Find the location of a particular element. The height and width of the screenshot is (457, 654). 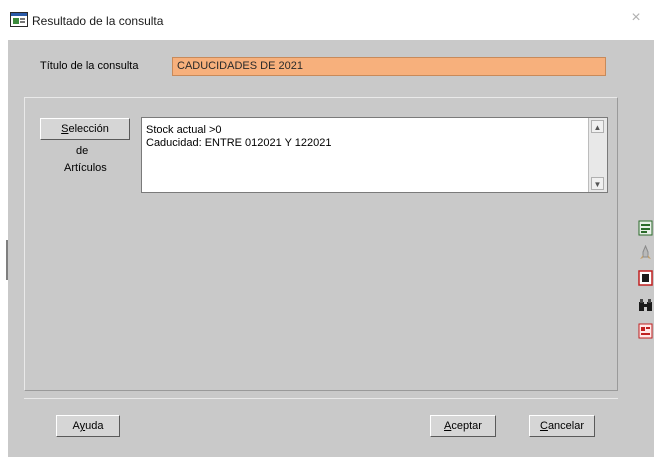

binoculars-icon is located at coordinates (645, 305).